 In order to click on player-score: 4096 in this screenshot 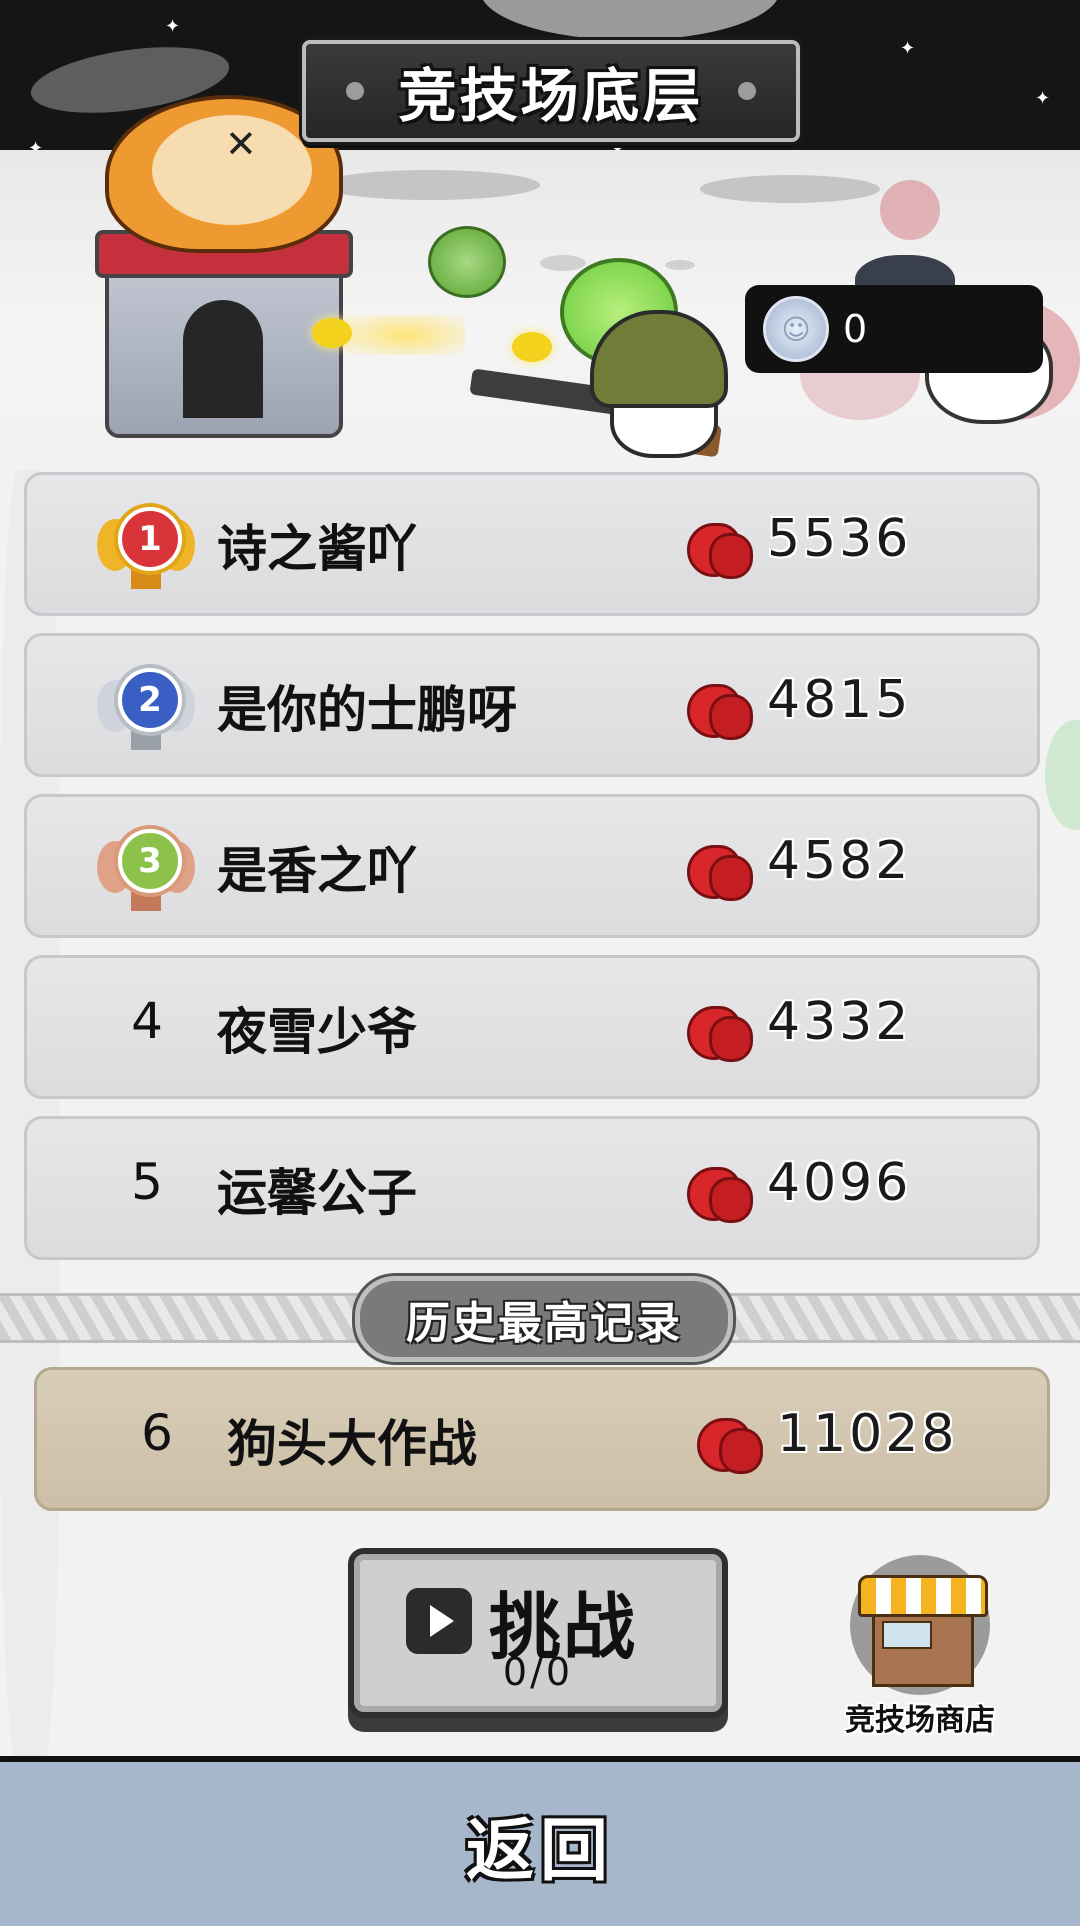, I will do `click(839, 1183)`.